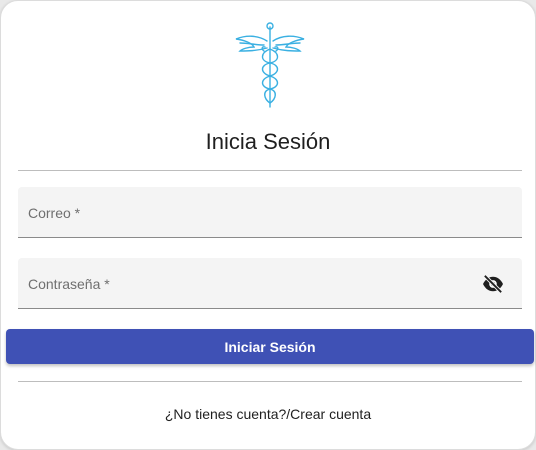 The image size is (536, 450). Describe the element at coordinates (270, 283) in the screenshot. I see `password-field: Contraseña *` at that location.